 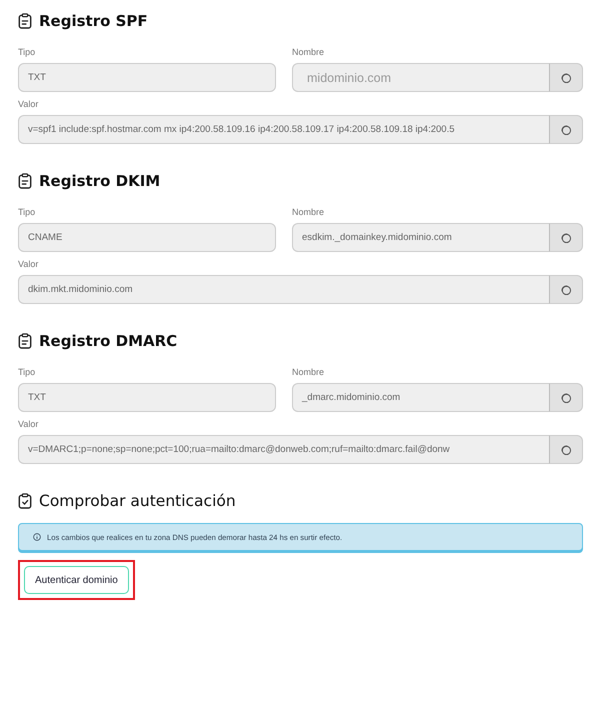 I want to click on section-title: Registro SPF, so click(x=93, y=21).